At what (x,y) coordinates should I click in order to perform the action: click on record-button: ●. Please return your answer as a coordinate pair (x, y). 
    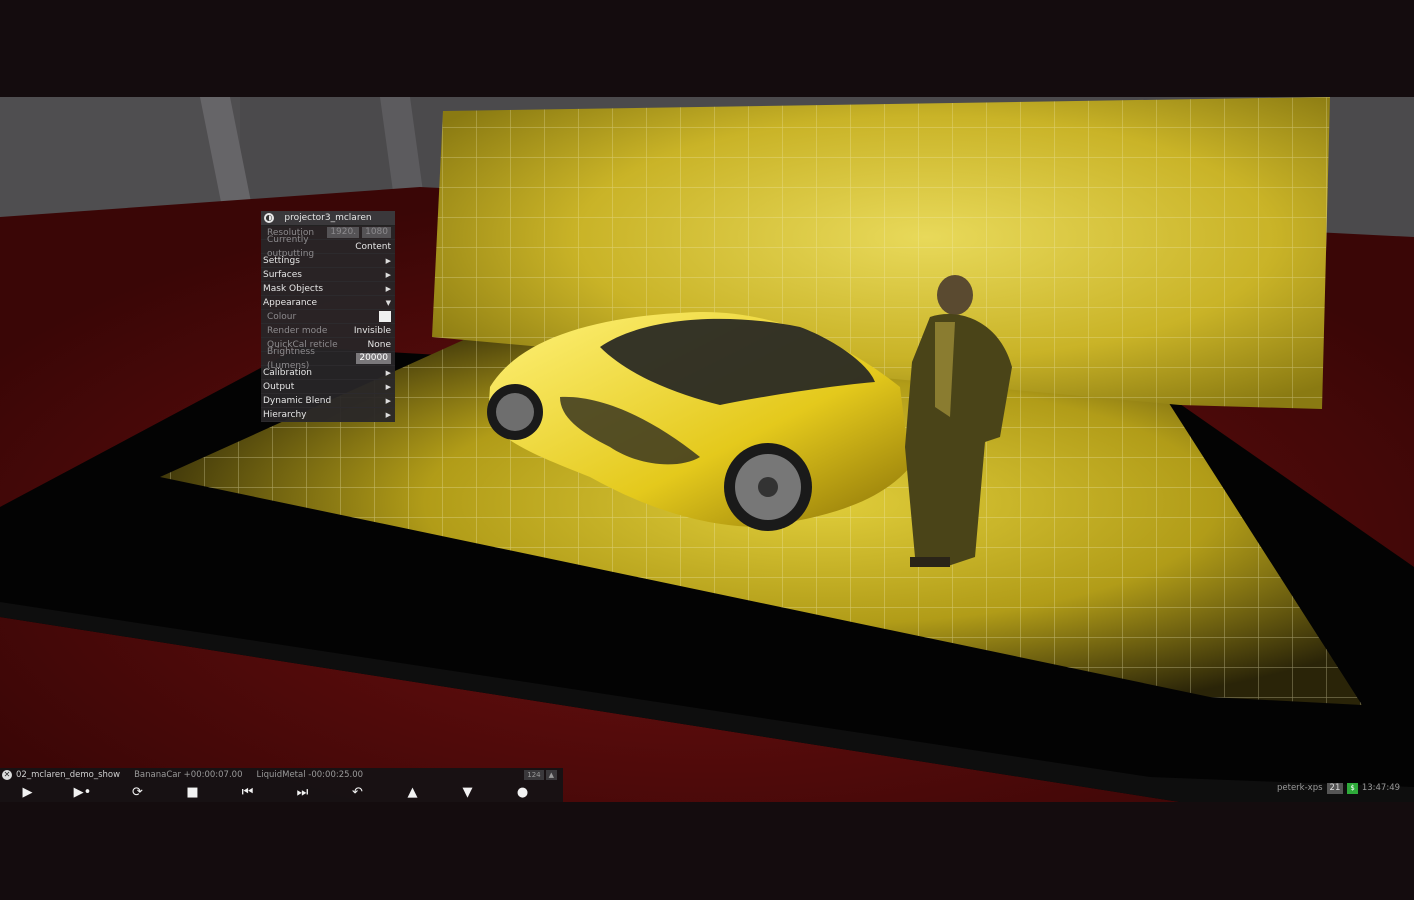
    Looking at the image, I should click on (522, 792).